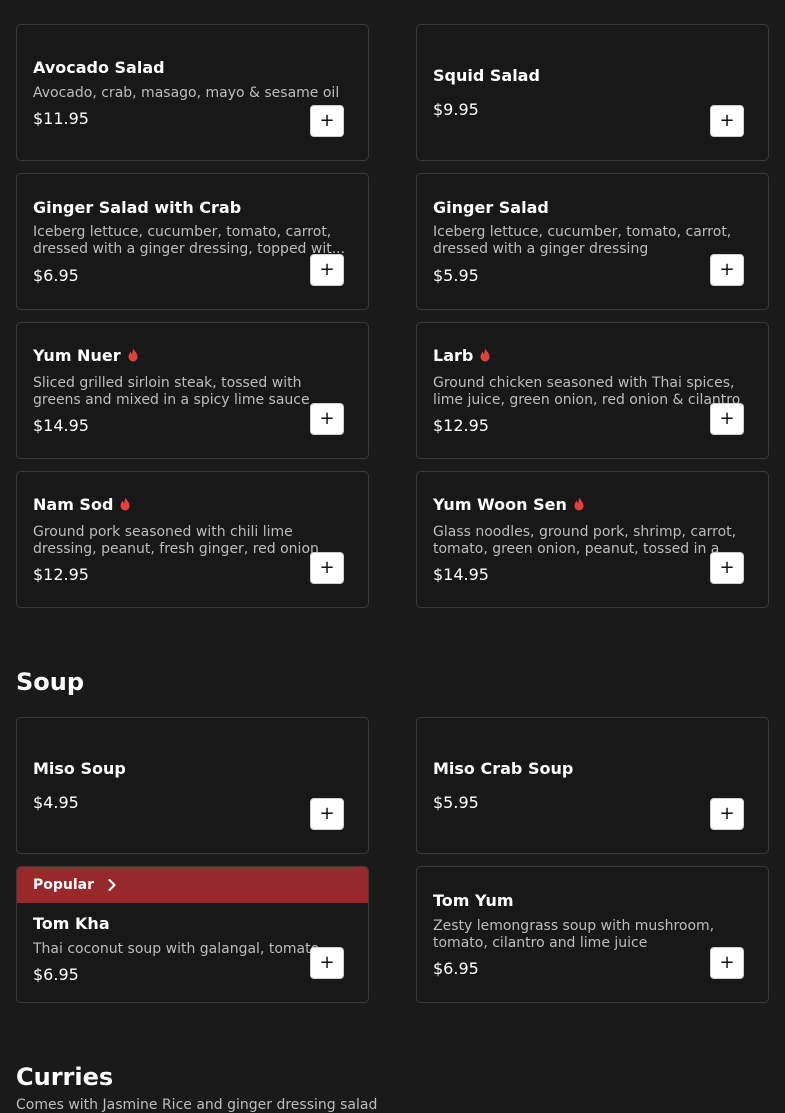  Describe the element at coordinates (73, 504) in the screenshot. I see `item-name-text: Nam Sod` at that location.